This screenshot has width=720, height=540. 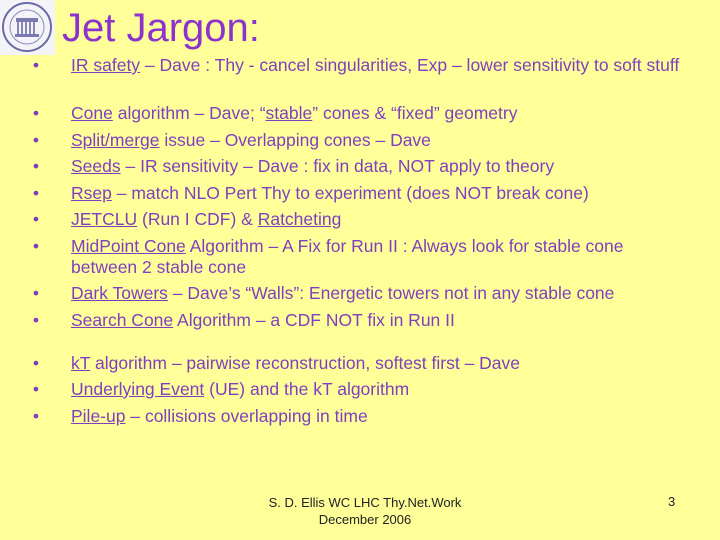 I want to click on item-text: (Run I CDF) &, so click(x=197, y=219).